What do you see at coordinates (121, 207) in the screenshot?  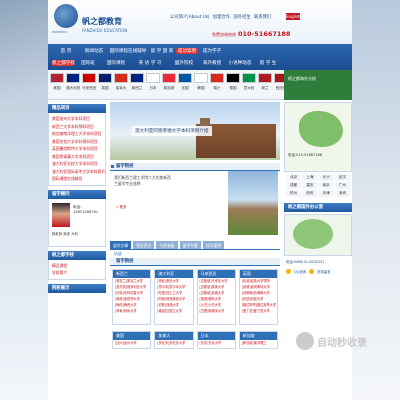 I see `intro-more-link: » 更多` at bounding box center [121, 207].